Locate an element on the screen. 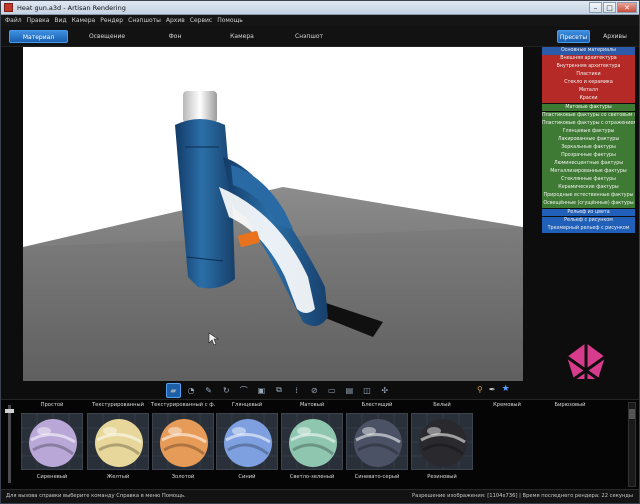 The width and height of the screenshot is (640, 504). material-category: Рельеф с рисунком is located at coordinates (588, 220).